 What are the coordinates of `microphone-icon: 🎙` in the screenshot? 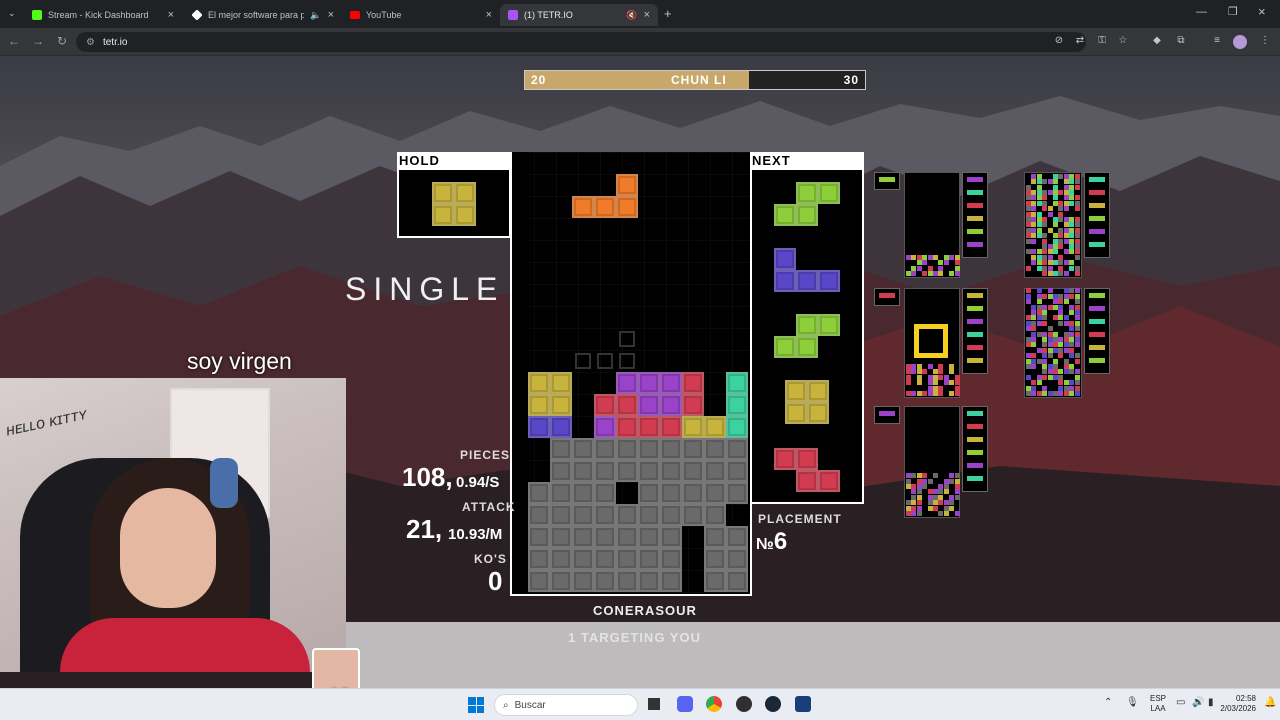 It's located at (1132, 702).